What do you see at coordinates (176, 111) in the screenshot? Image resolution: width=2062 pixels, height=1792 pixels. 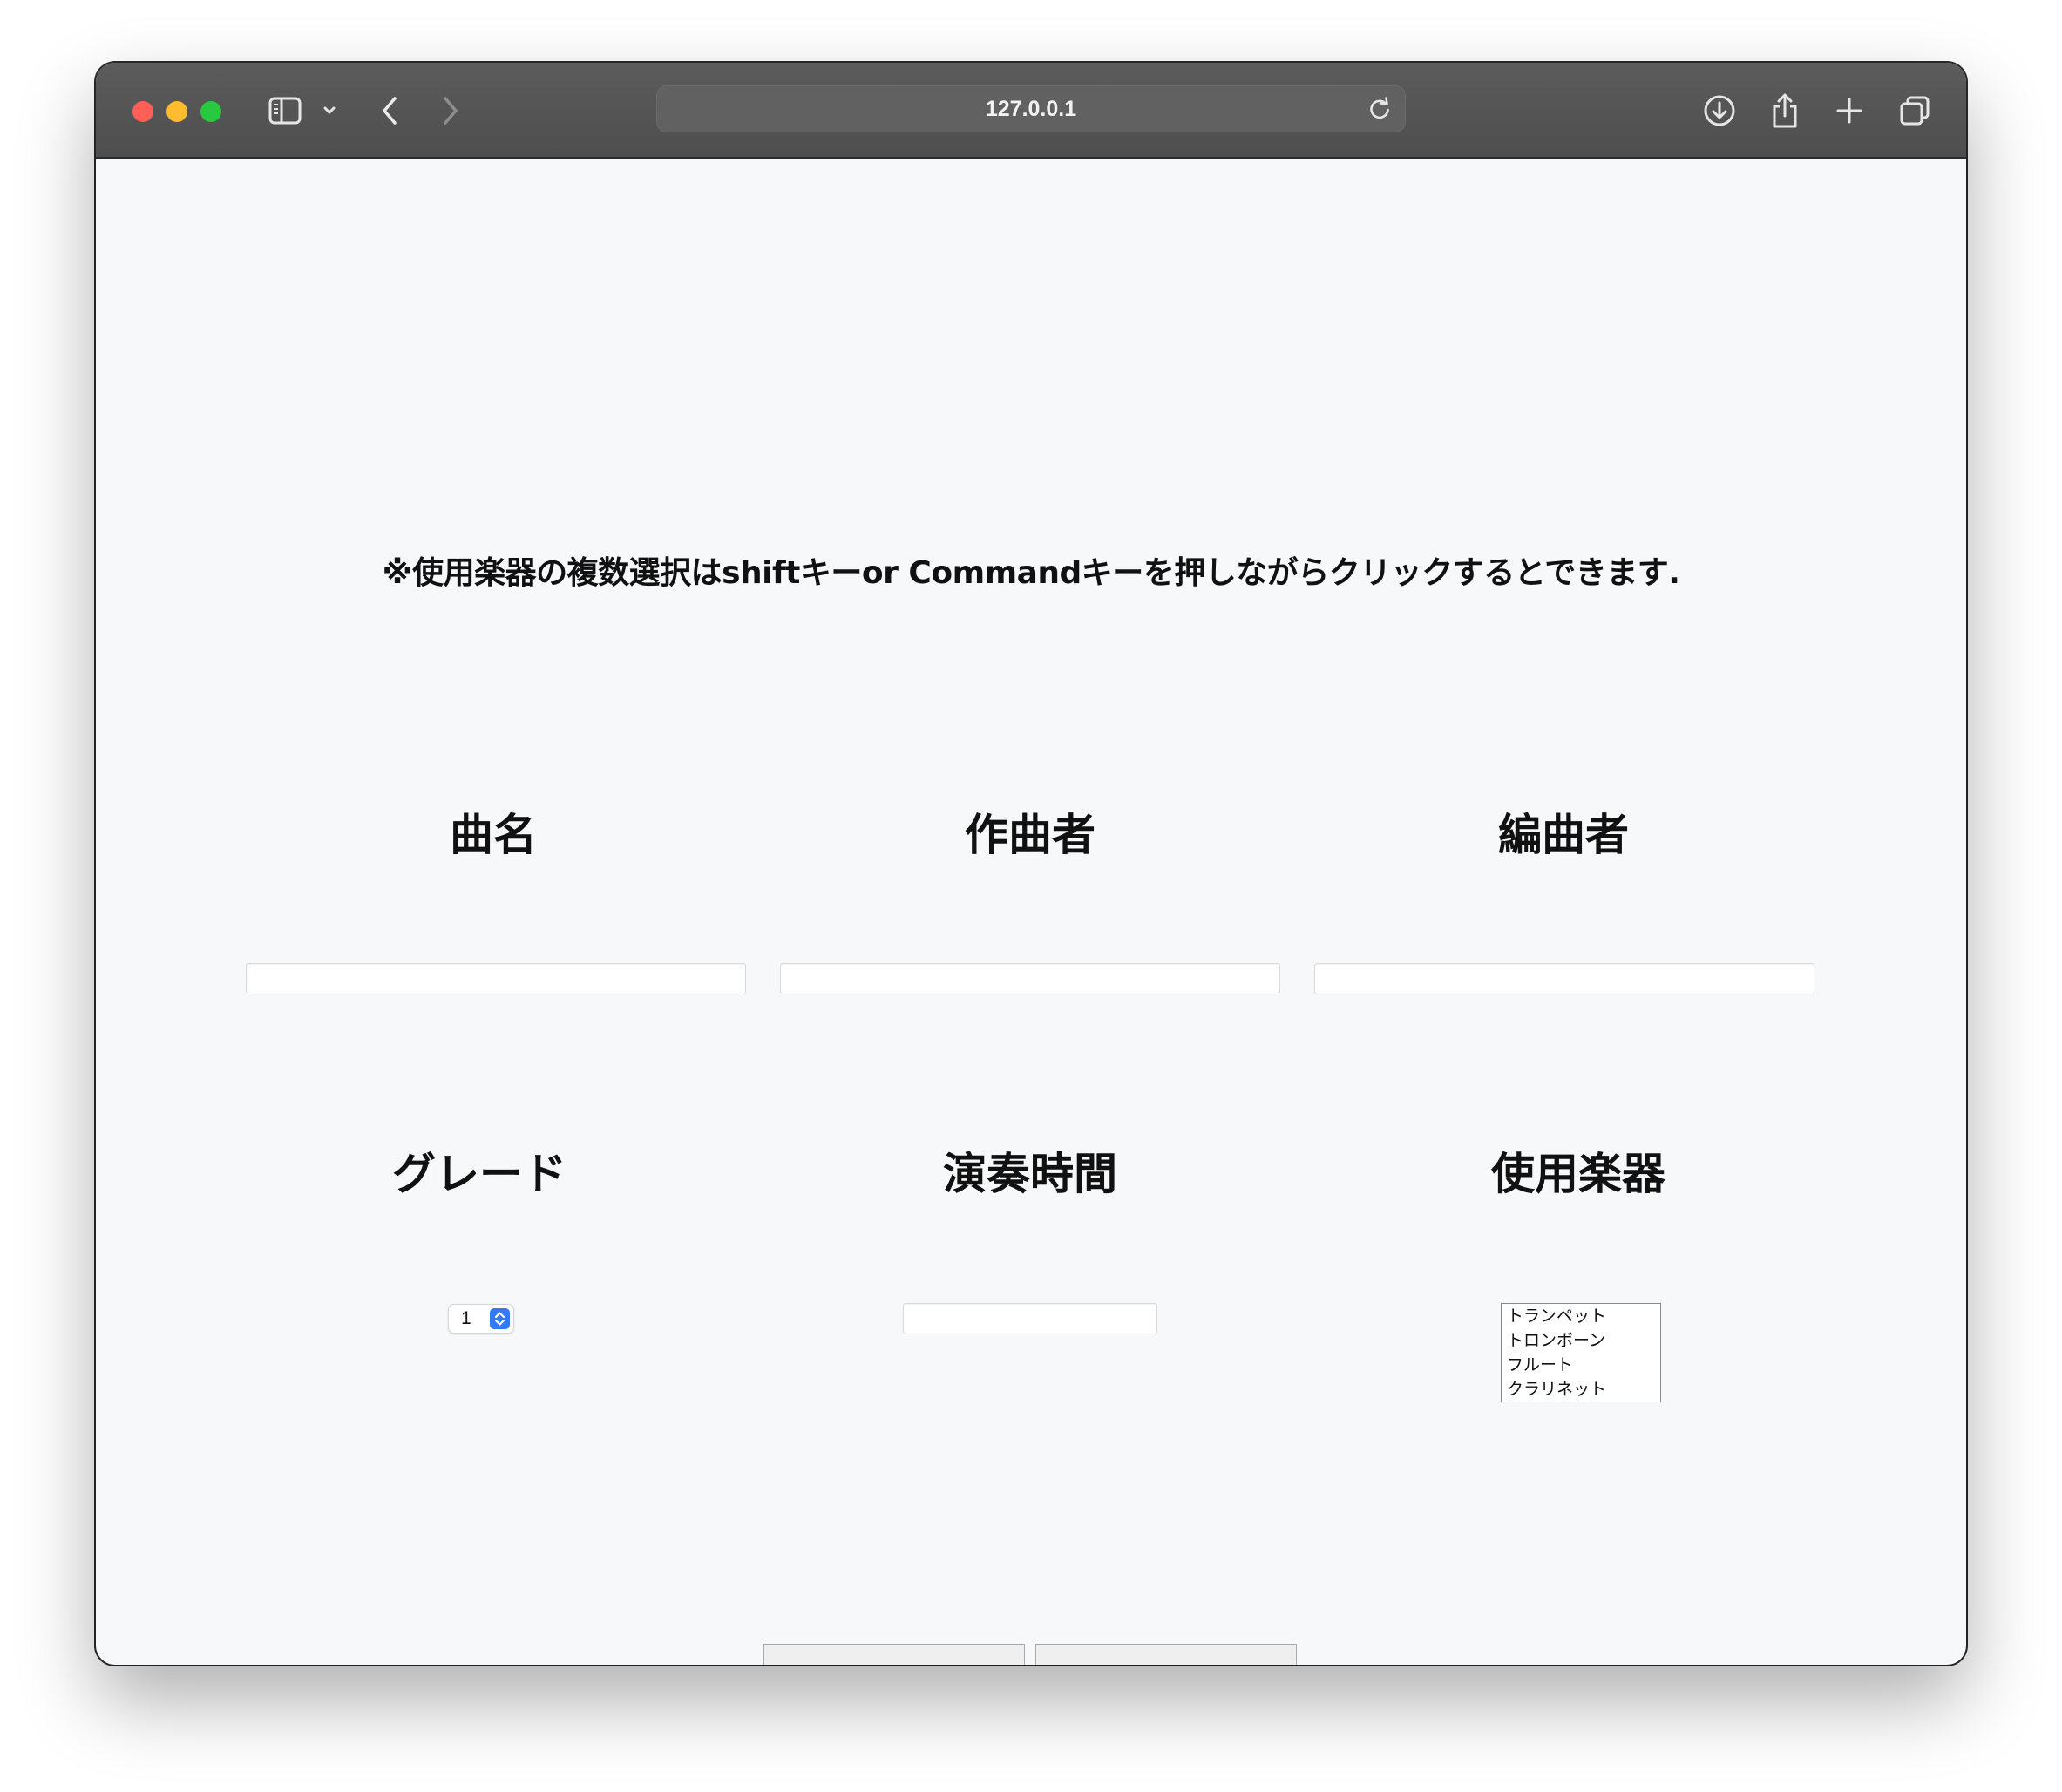 I see `minimize-window-button` at bounding box center [176, 111].